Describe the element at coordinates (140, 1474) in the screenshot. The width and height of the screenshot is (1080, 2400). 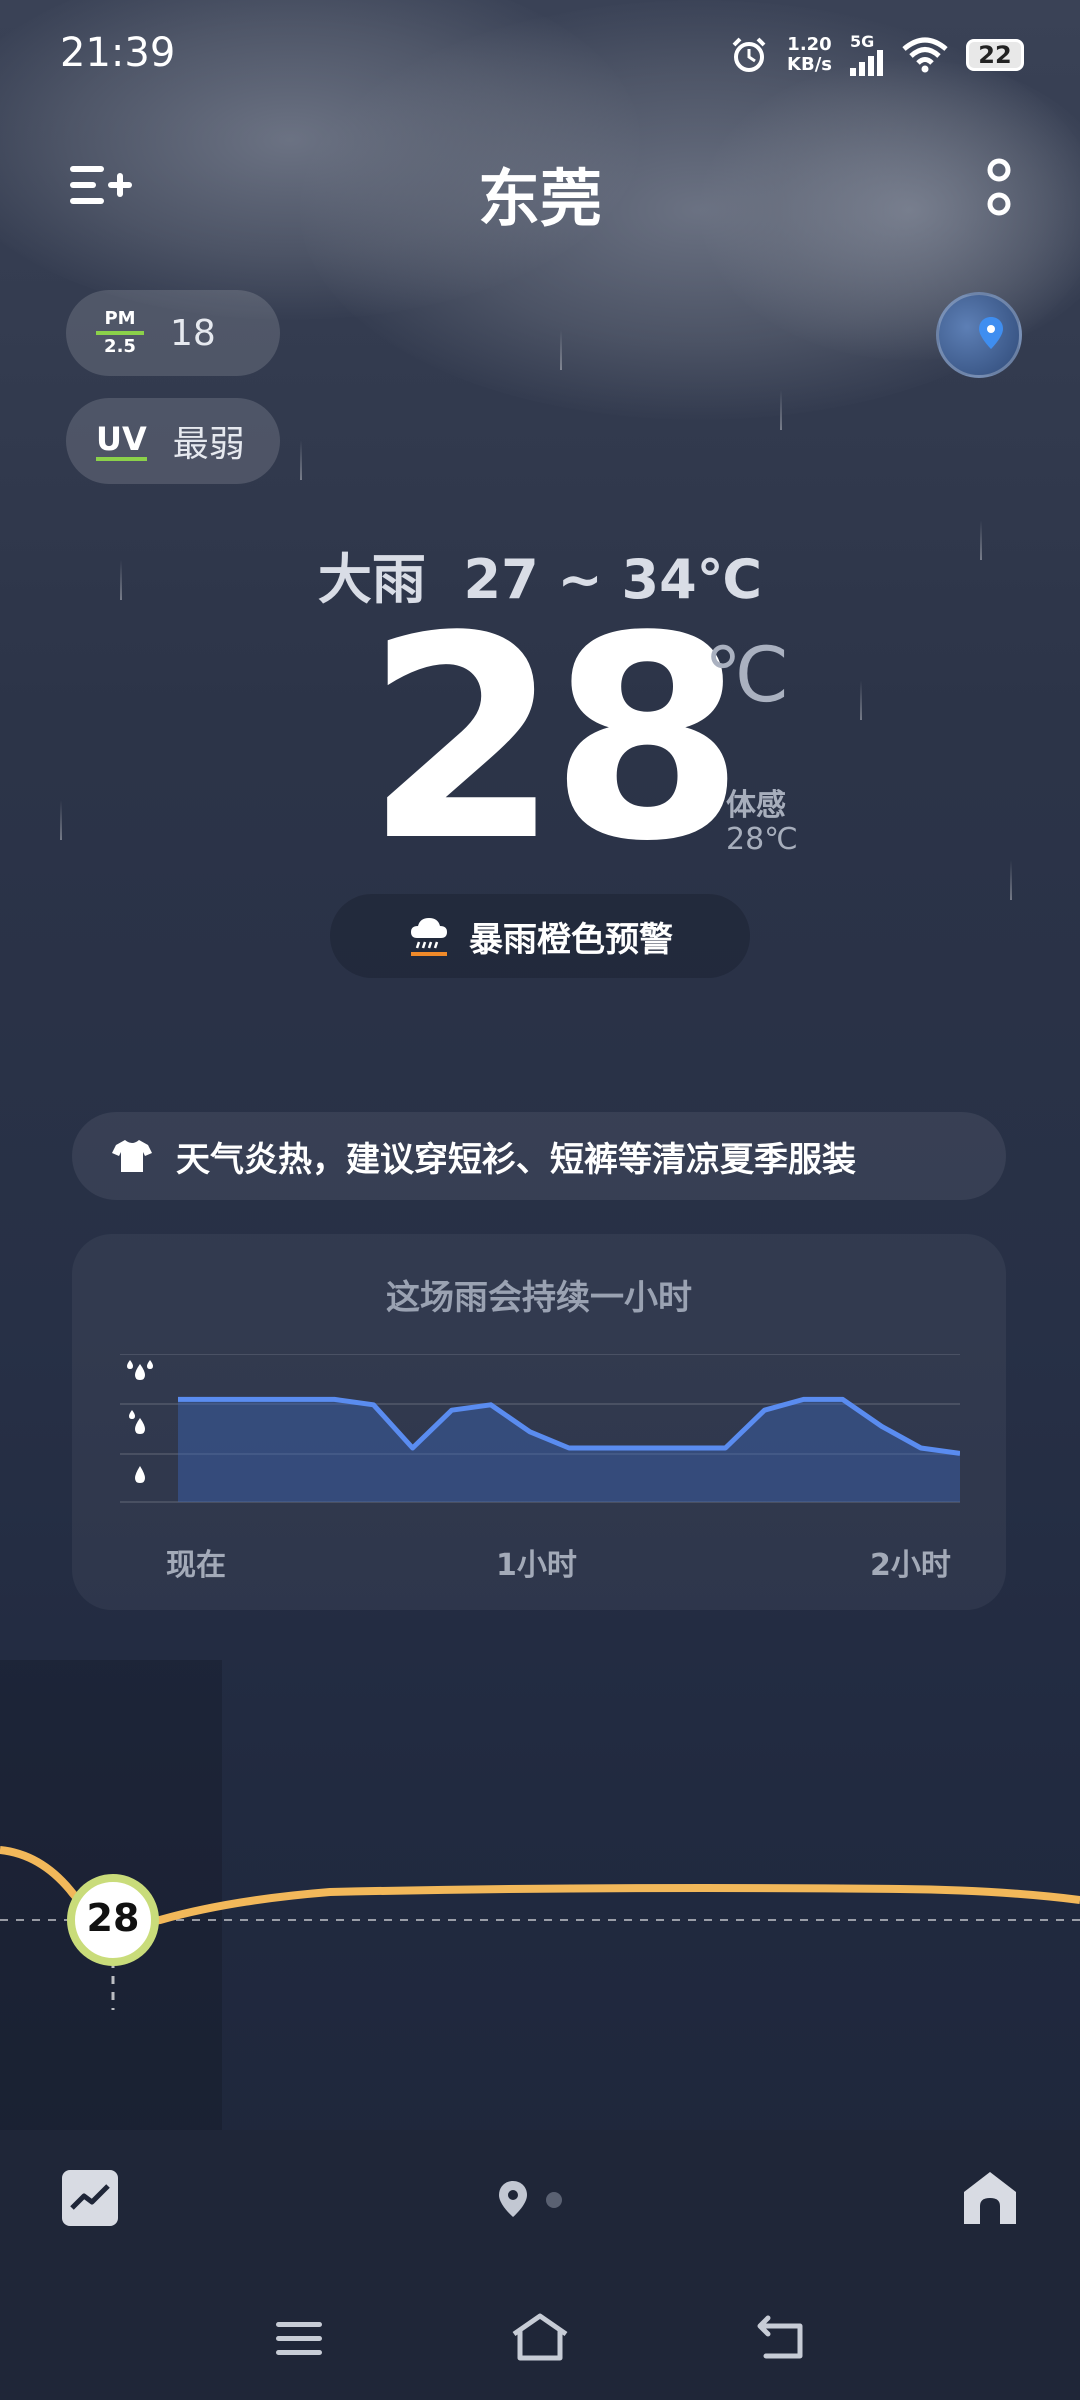
I see `light-rain-level-icon` at that location.